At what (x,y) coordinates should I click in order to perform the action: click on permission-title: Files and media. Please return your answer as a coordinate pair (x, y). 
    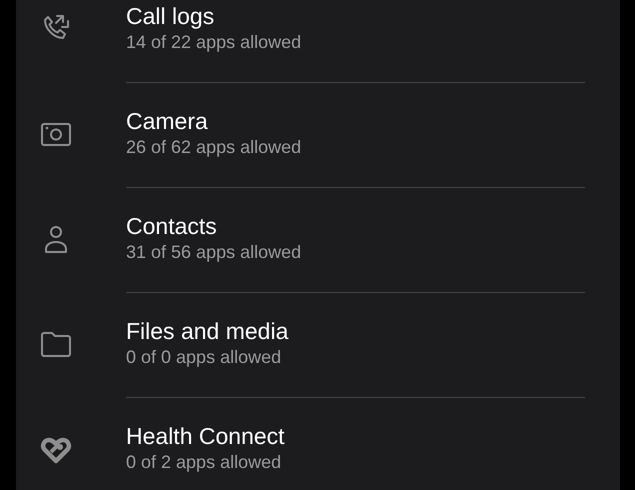
    Looking at the image, I should click on (355, 331).